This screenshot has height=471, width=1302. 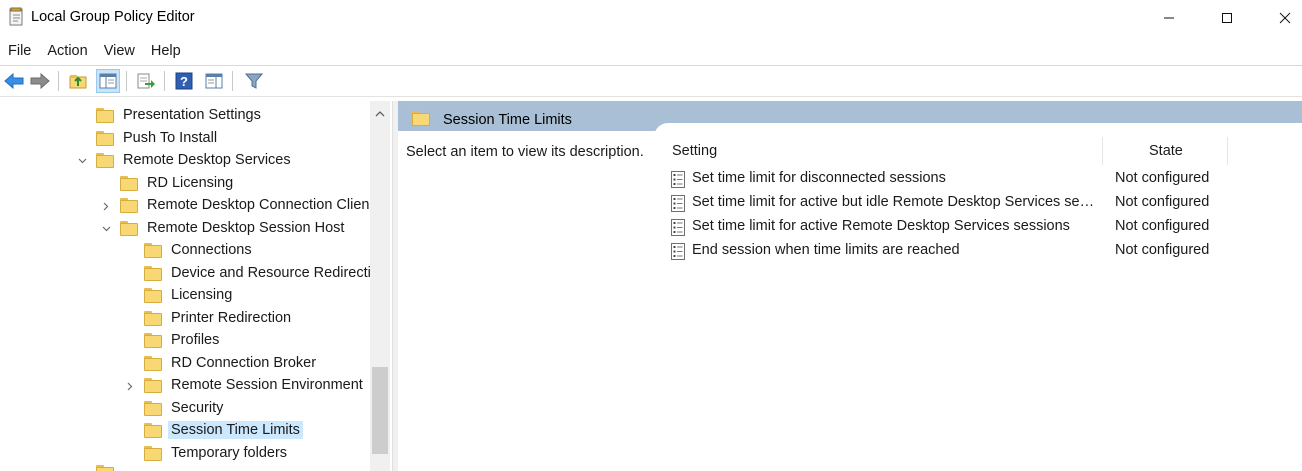 I want to click on policy-editor-icon, so click(x=17, y=17).